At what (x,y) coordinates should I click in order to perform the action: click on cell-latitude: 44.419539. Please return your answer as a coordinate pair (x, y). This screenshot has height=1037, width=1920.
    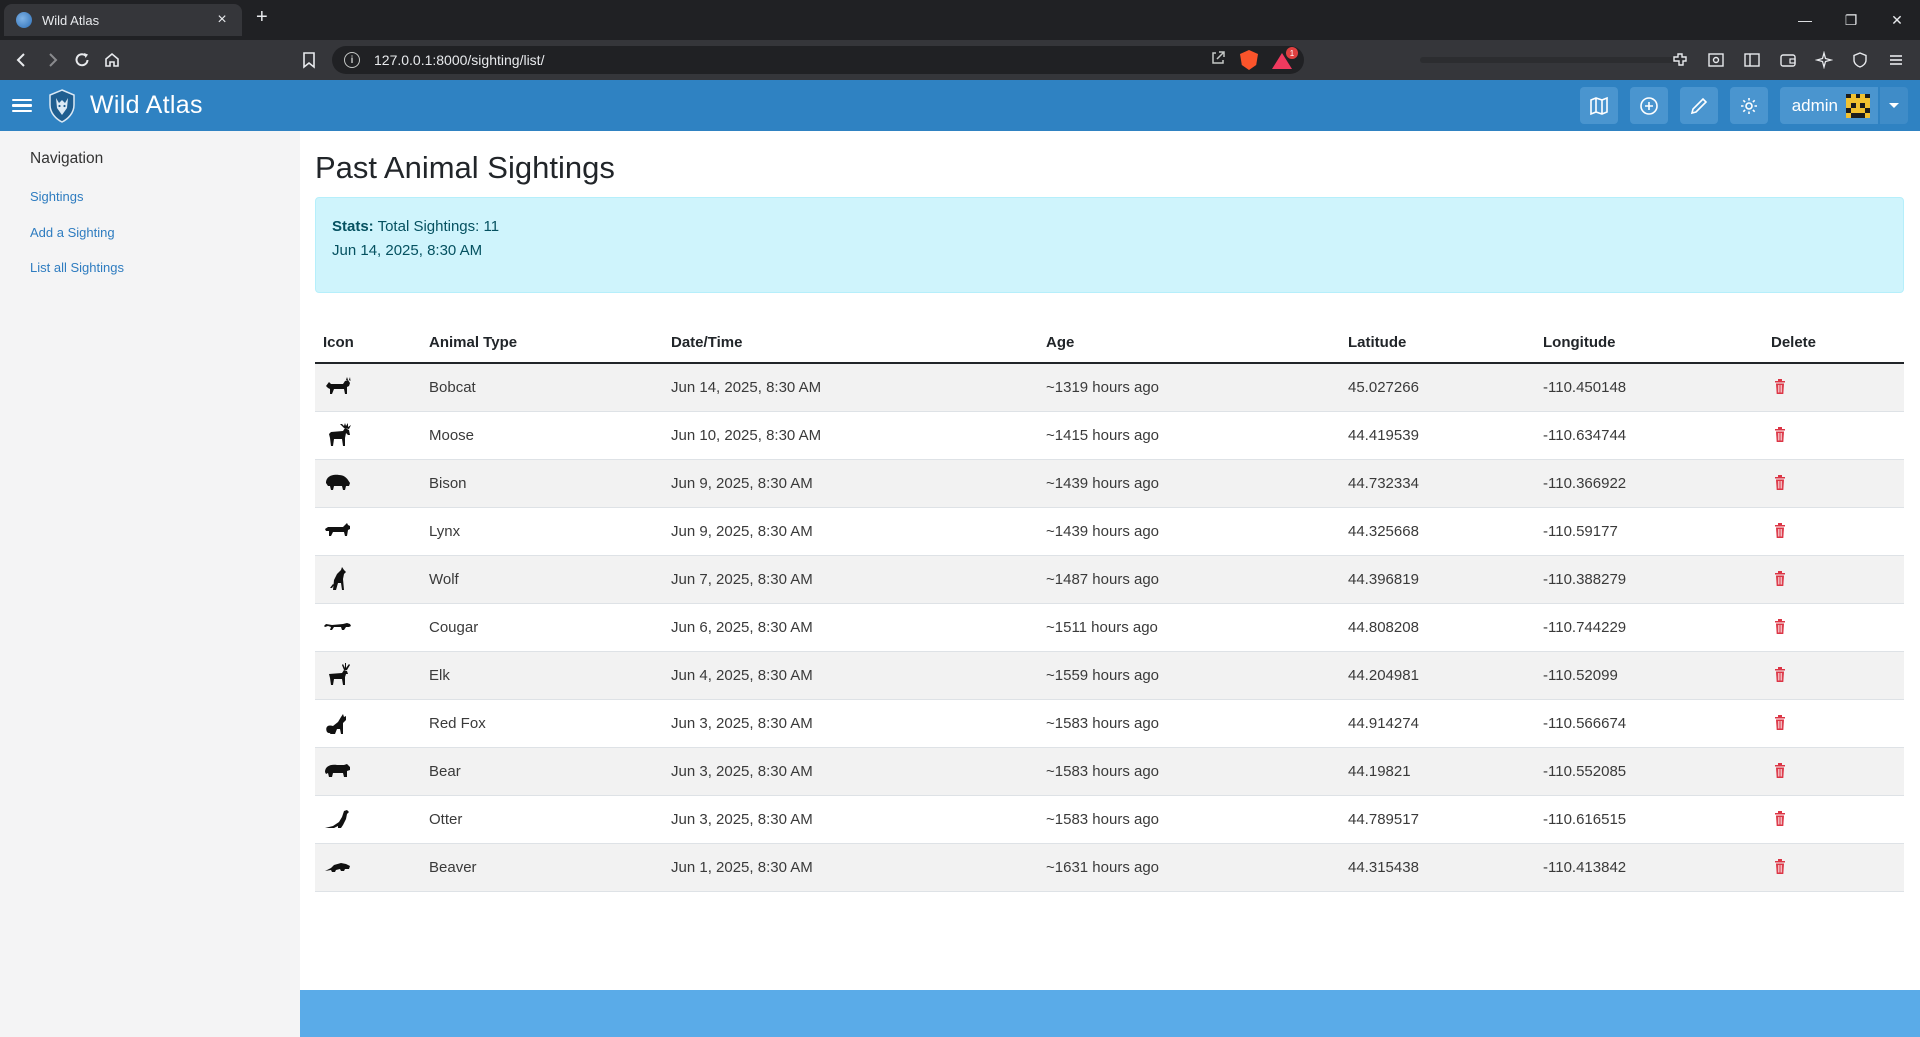
    Looking at the image, I should click on (1383, 435).